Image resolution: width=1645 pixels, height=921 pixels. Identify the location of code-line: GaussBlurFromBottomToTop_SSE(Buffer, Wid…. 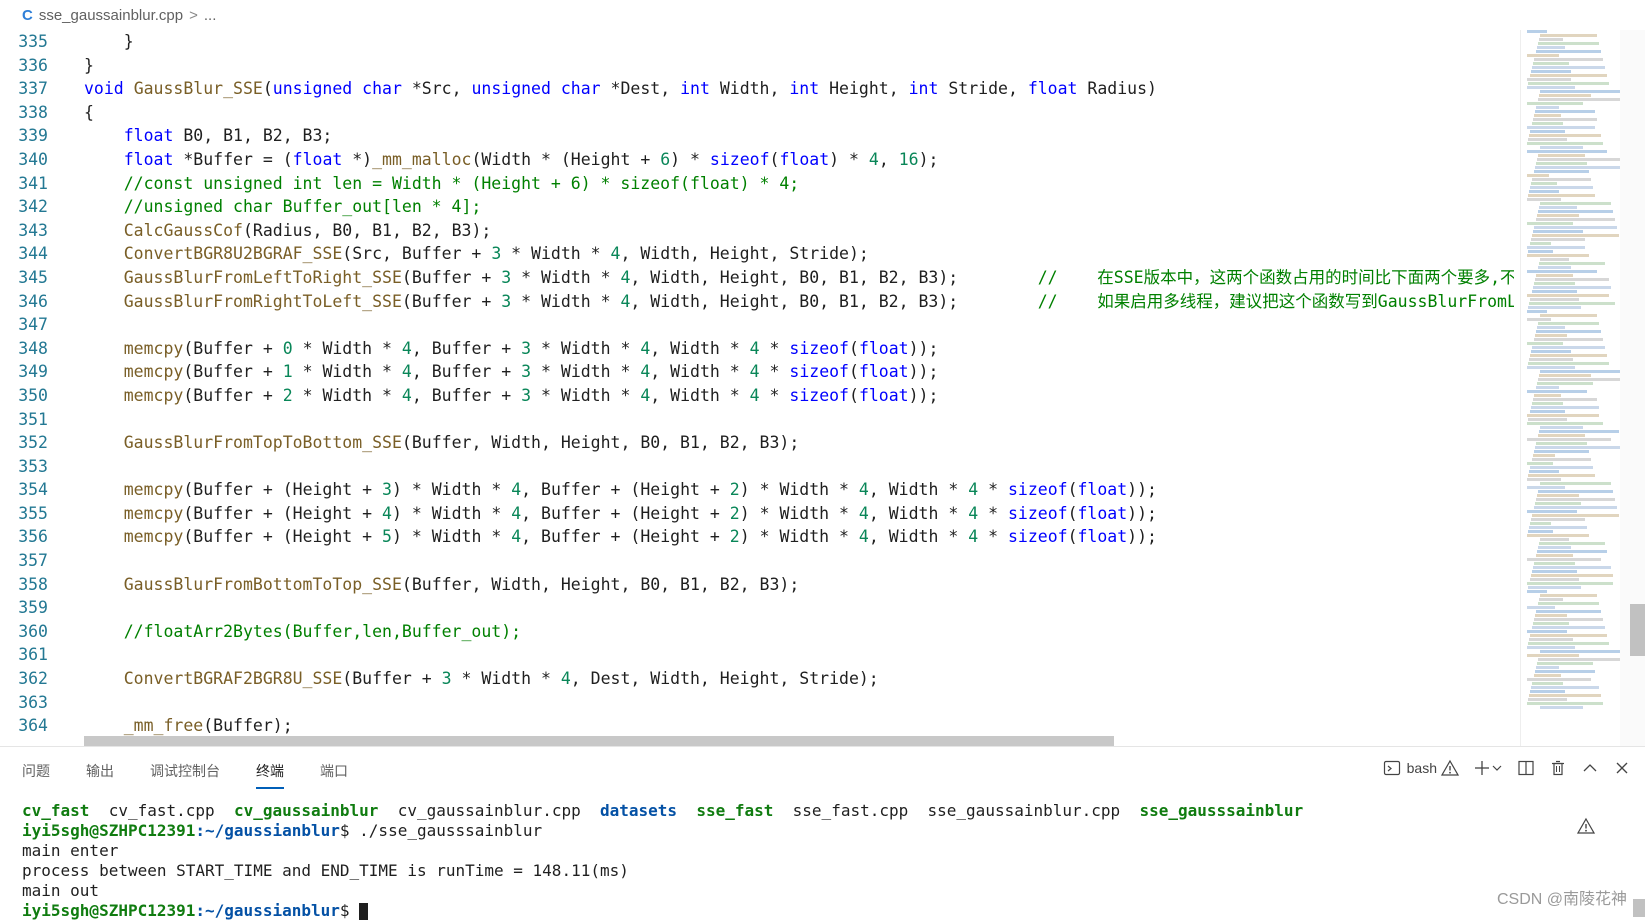
(799, 585).